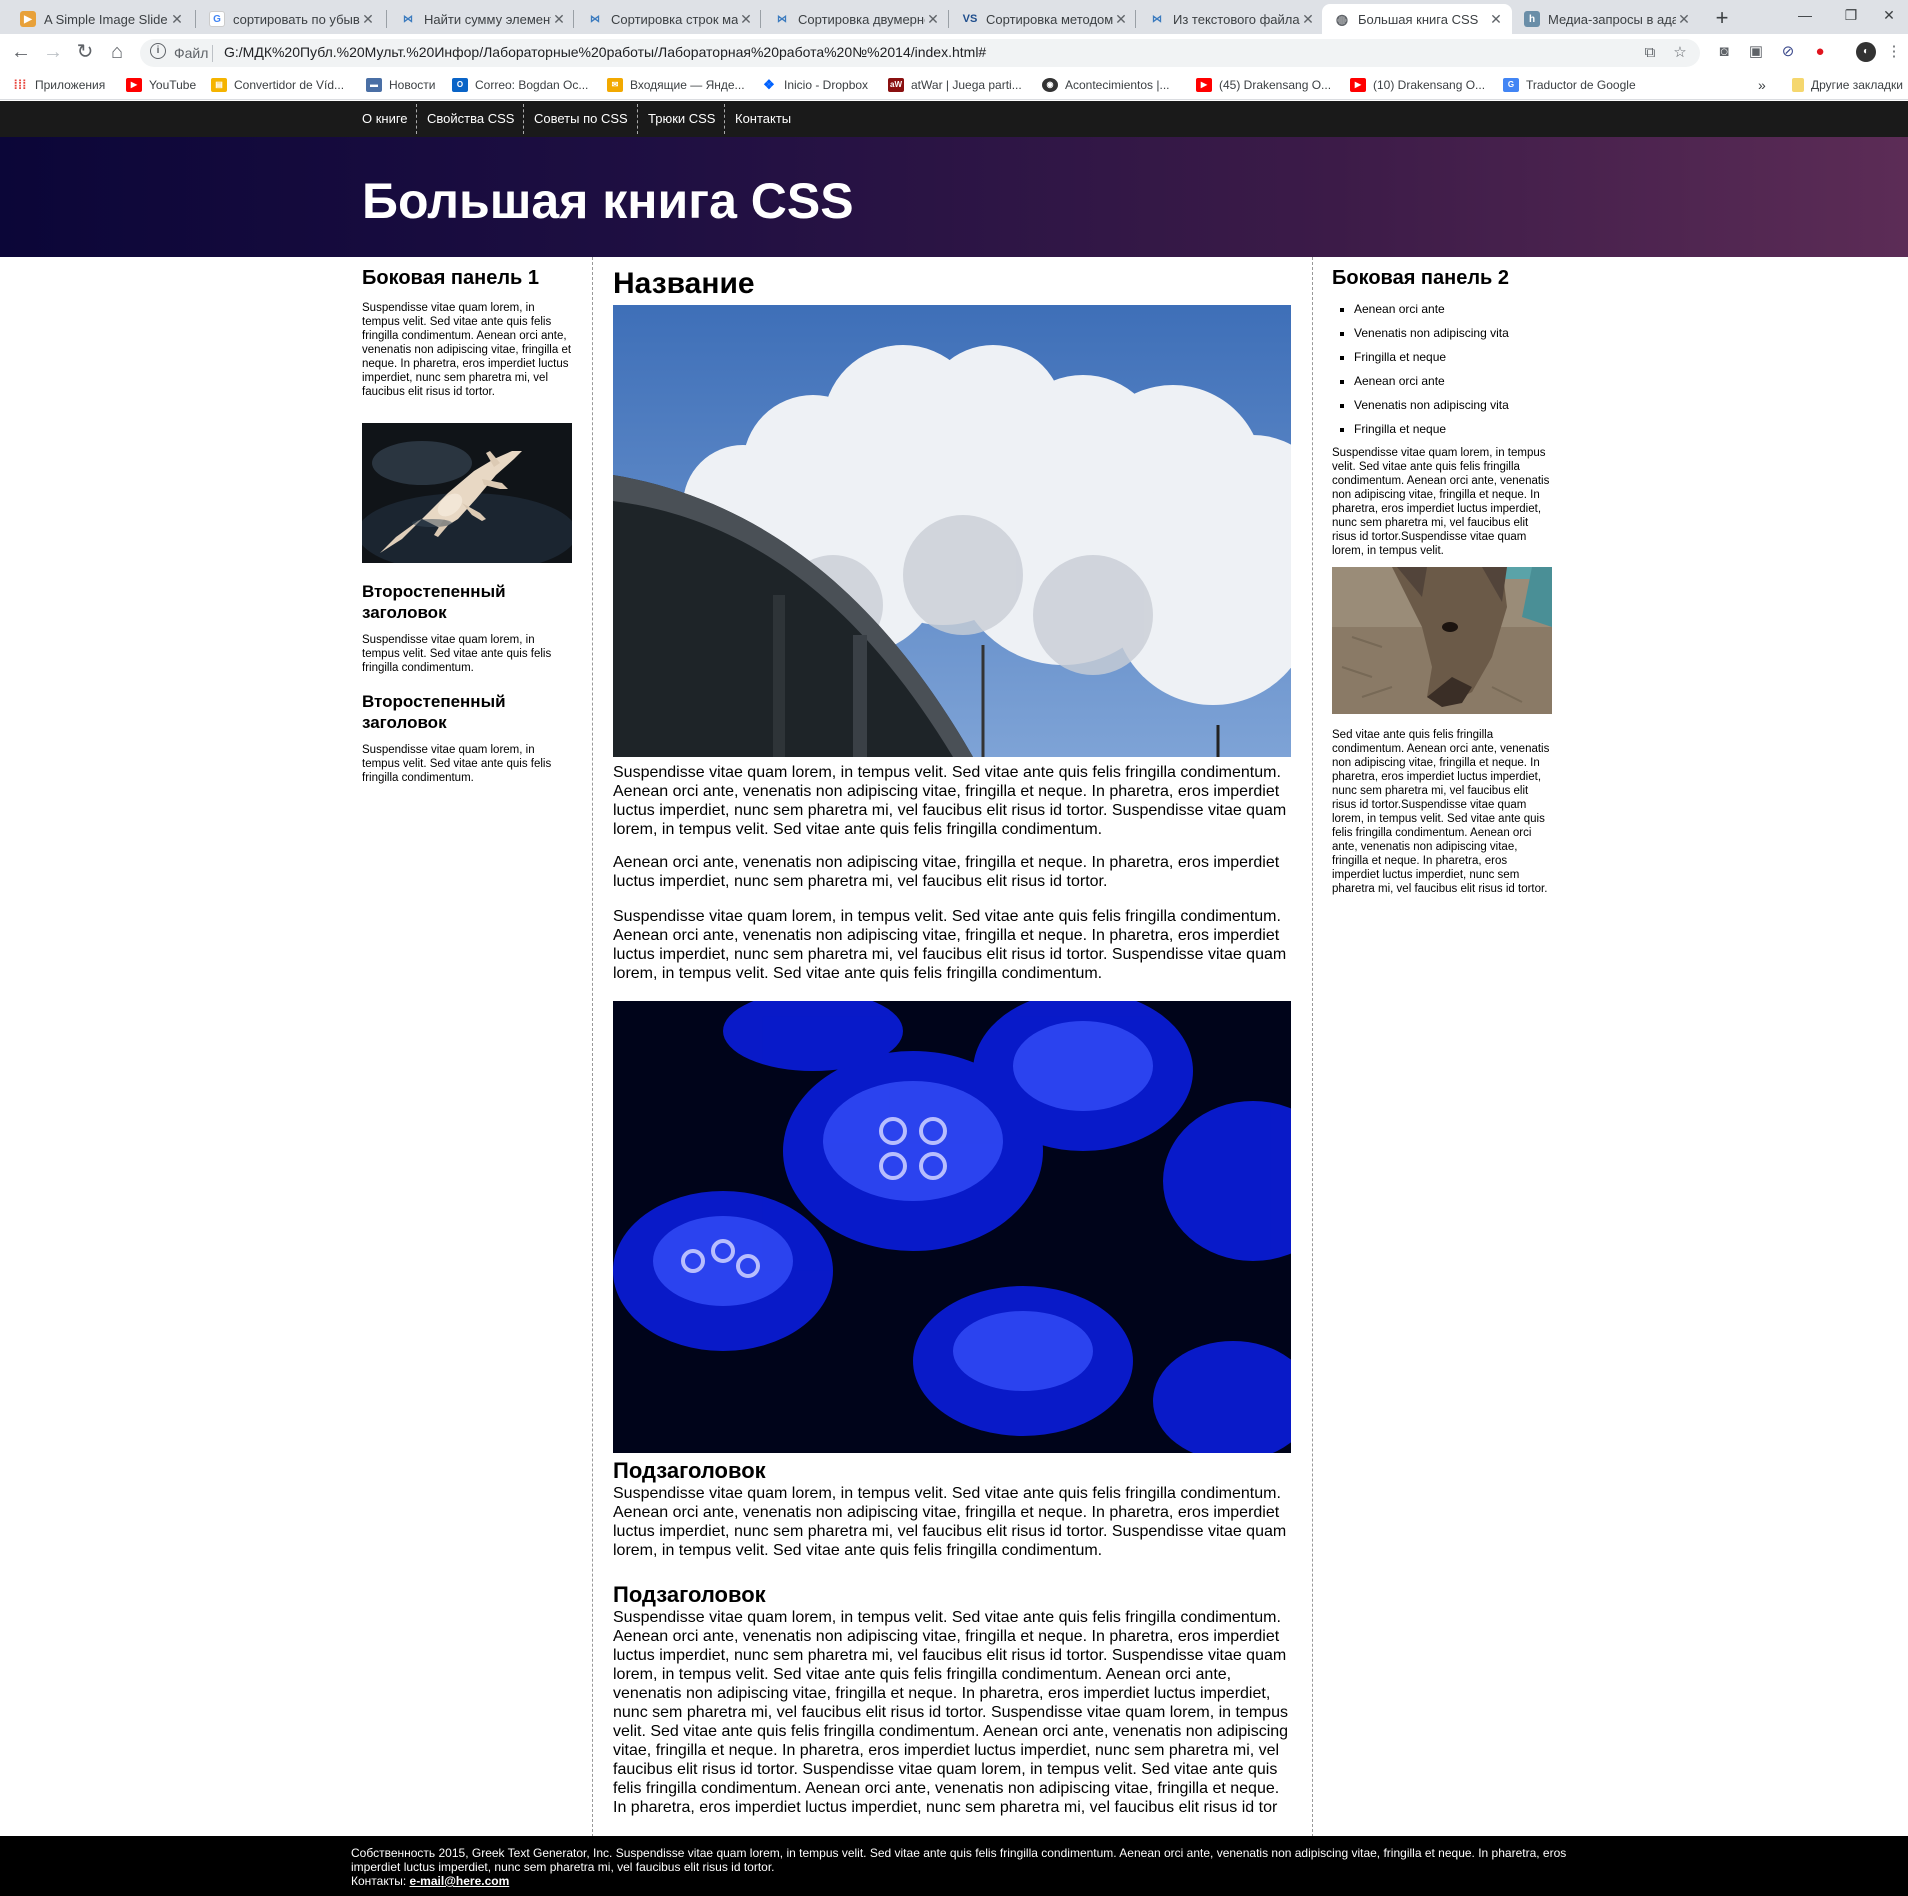  What do you see at coordinates (1722, 19) in the screenshot?
I see `new-tab-button: +` at bounding box center [1722, 19].